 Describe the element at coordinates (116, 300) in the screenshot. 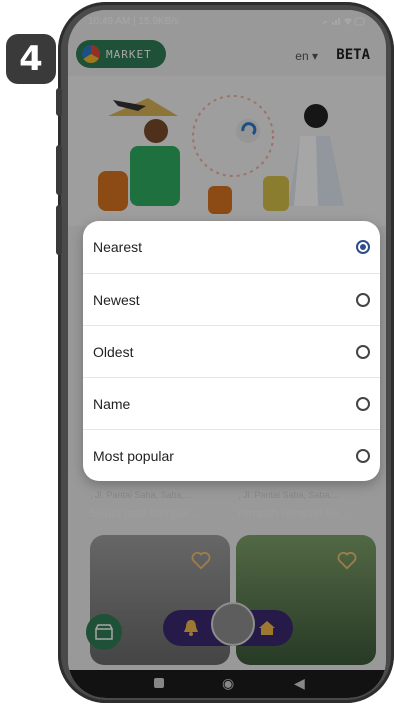

I see `sort-option-label: Newest` at that location.